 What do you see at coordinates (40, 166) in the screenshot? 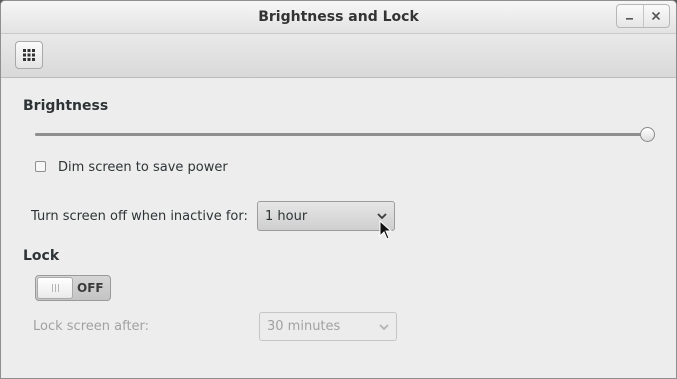
I see `dim-screen-checkbox` at bounding box center [40, 166].